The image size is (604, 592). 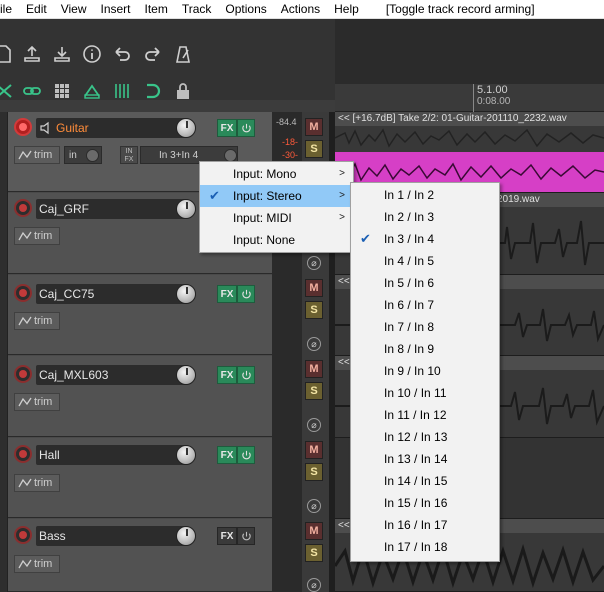 What do you see at coordinates (111, 209) in the screenshot?
I see `track-name-box: Caj_GRF` at bounding box center [111, 209].